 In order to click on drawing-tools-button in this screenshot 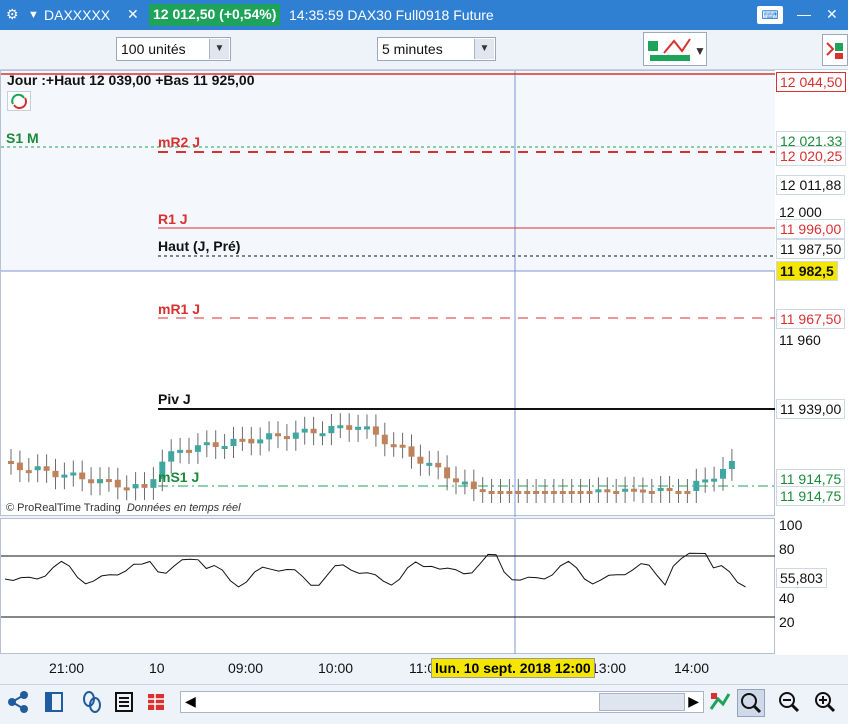, I will do `click(835, 50)`.